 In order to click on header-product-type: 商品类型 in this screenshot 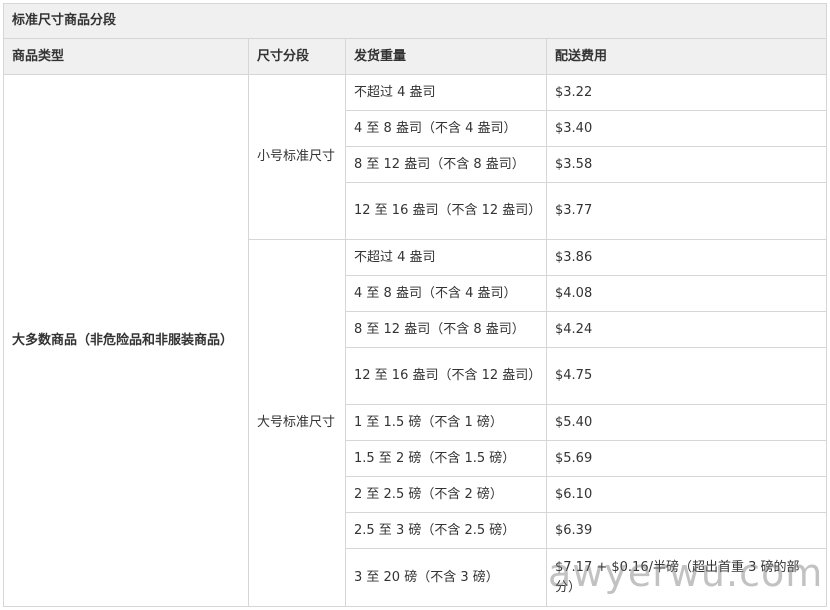, I will do `click(126, 56)`.